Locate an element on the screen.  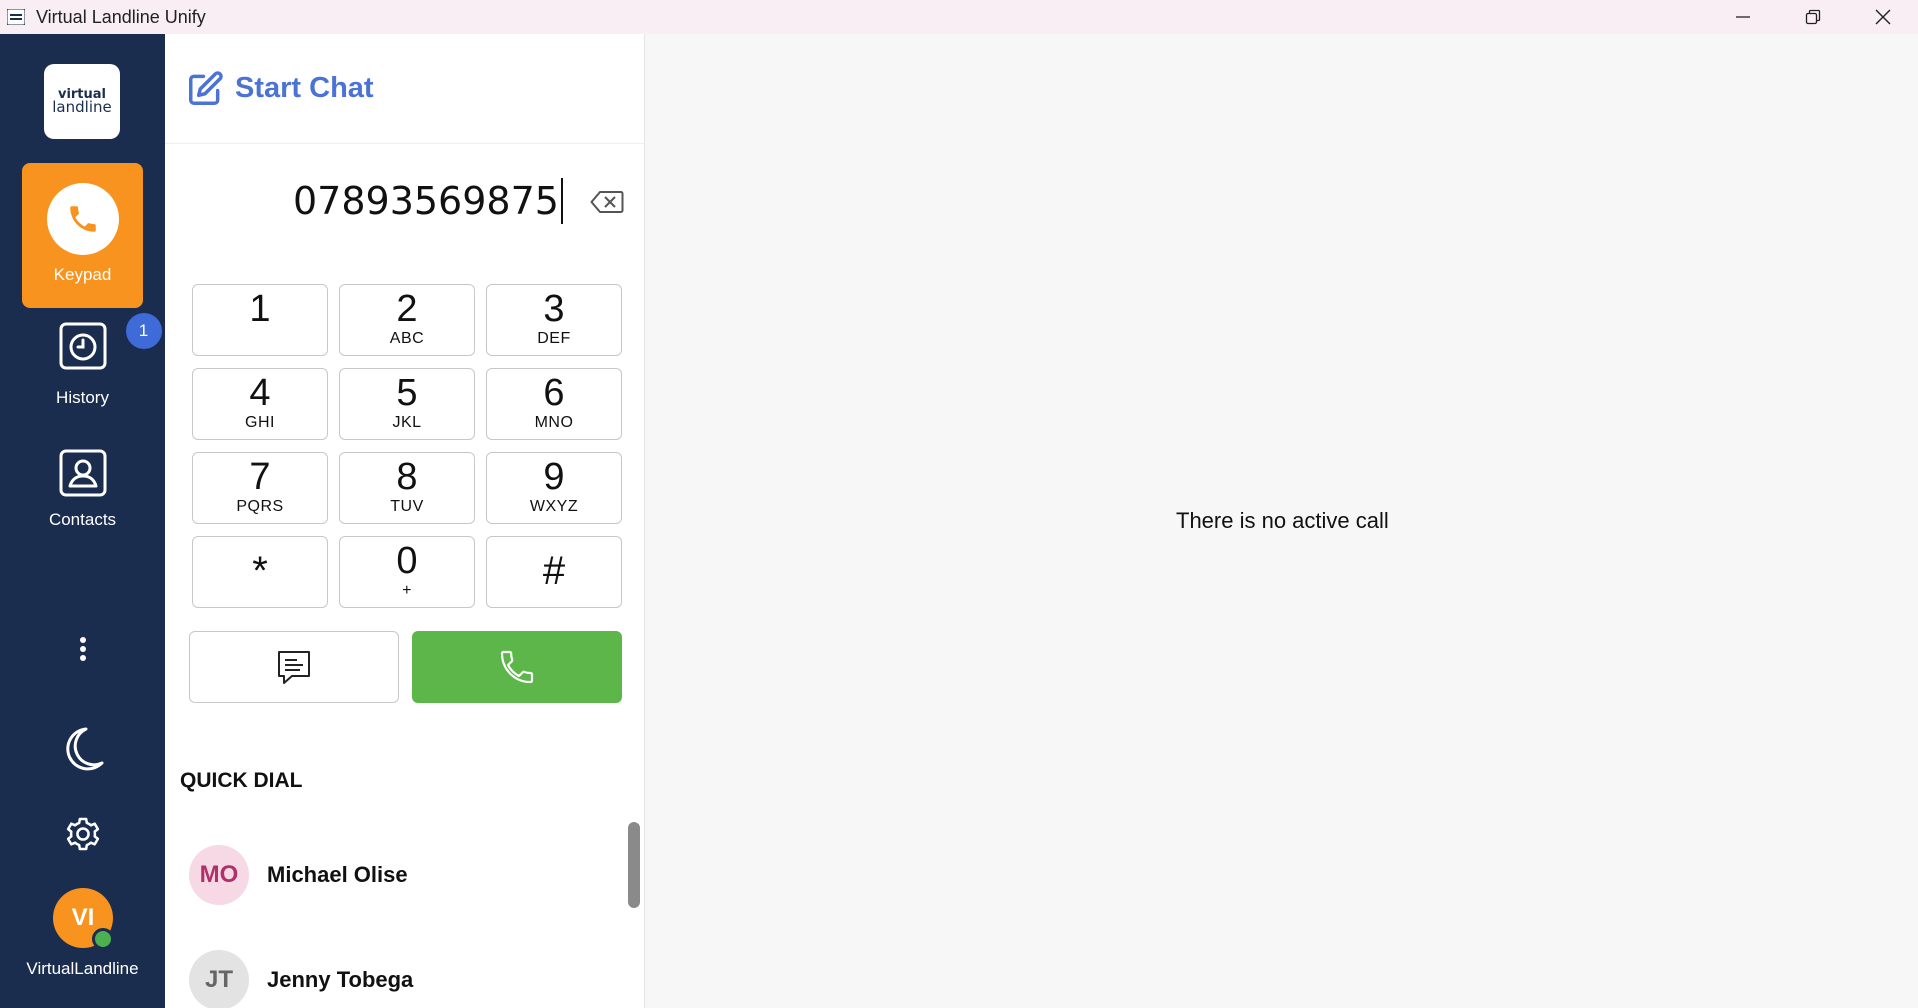
sidebar-item-label: Keypad is located at coordinates (82, 274).